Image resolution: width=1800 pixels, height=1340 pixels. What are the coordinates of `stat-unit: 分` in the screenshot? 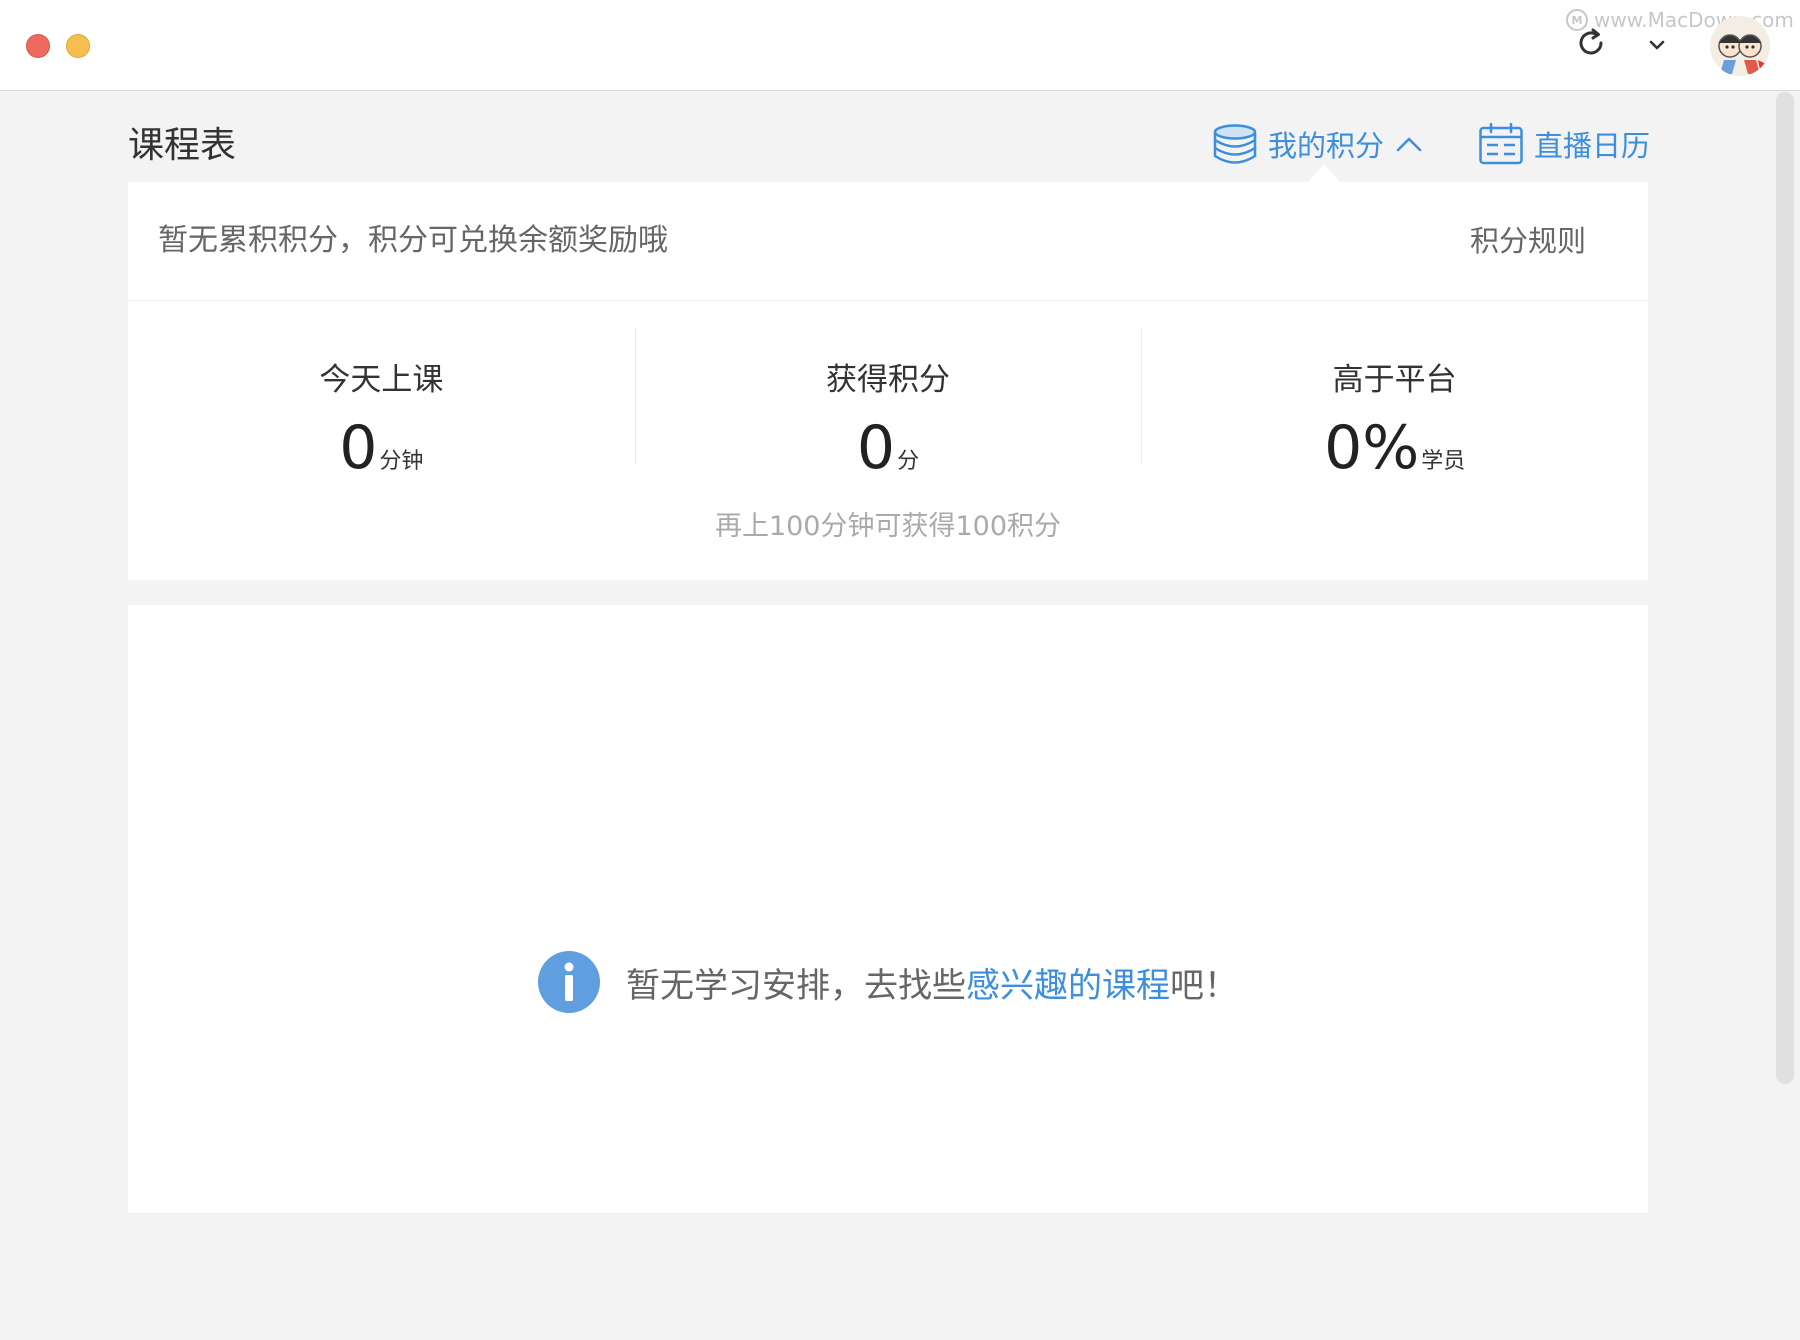 It's located at (908, 461).